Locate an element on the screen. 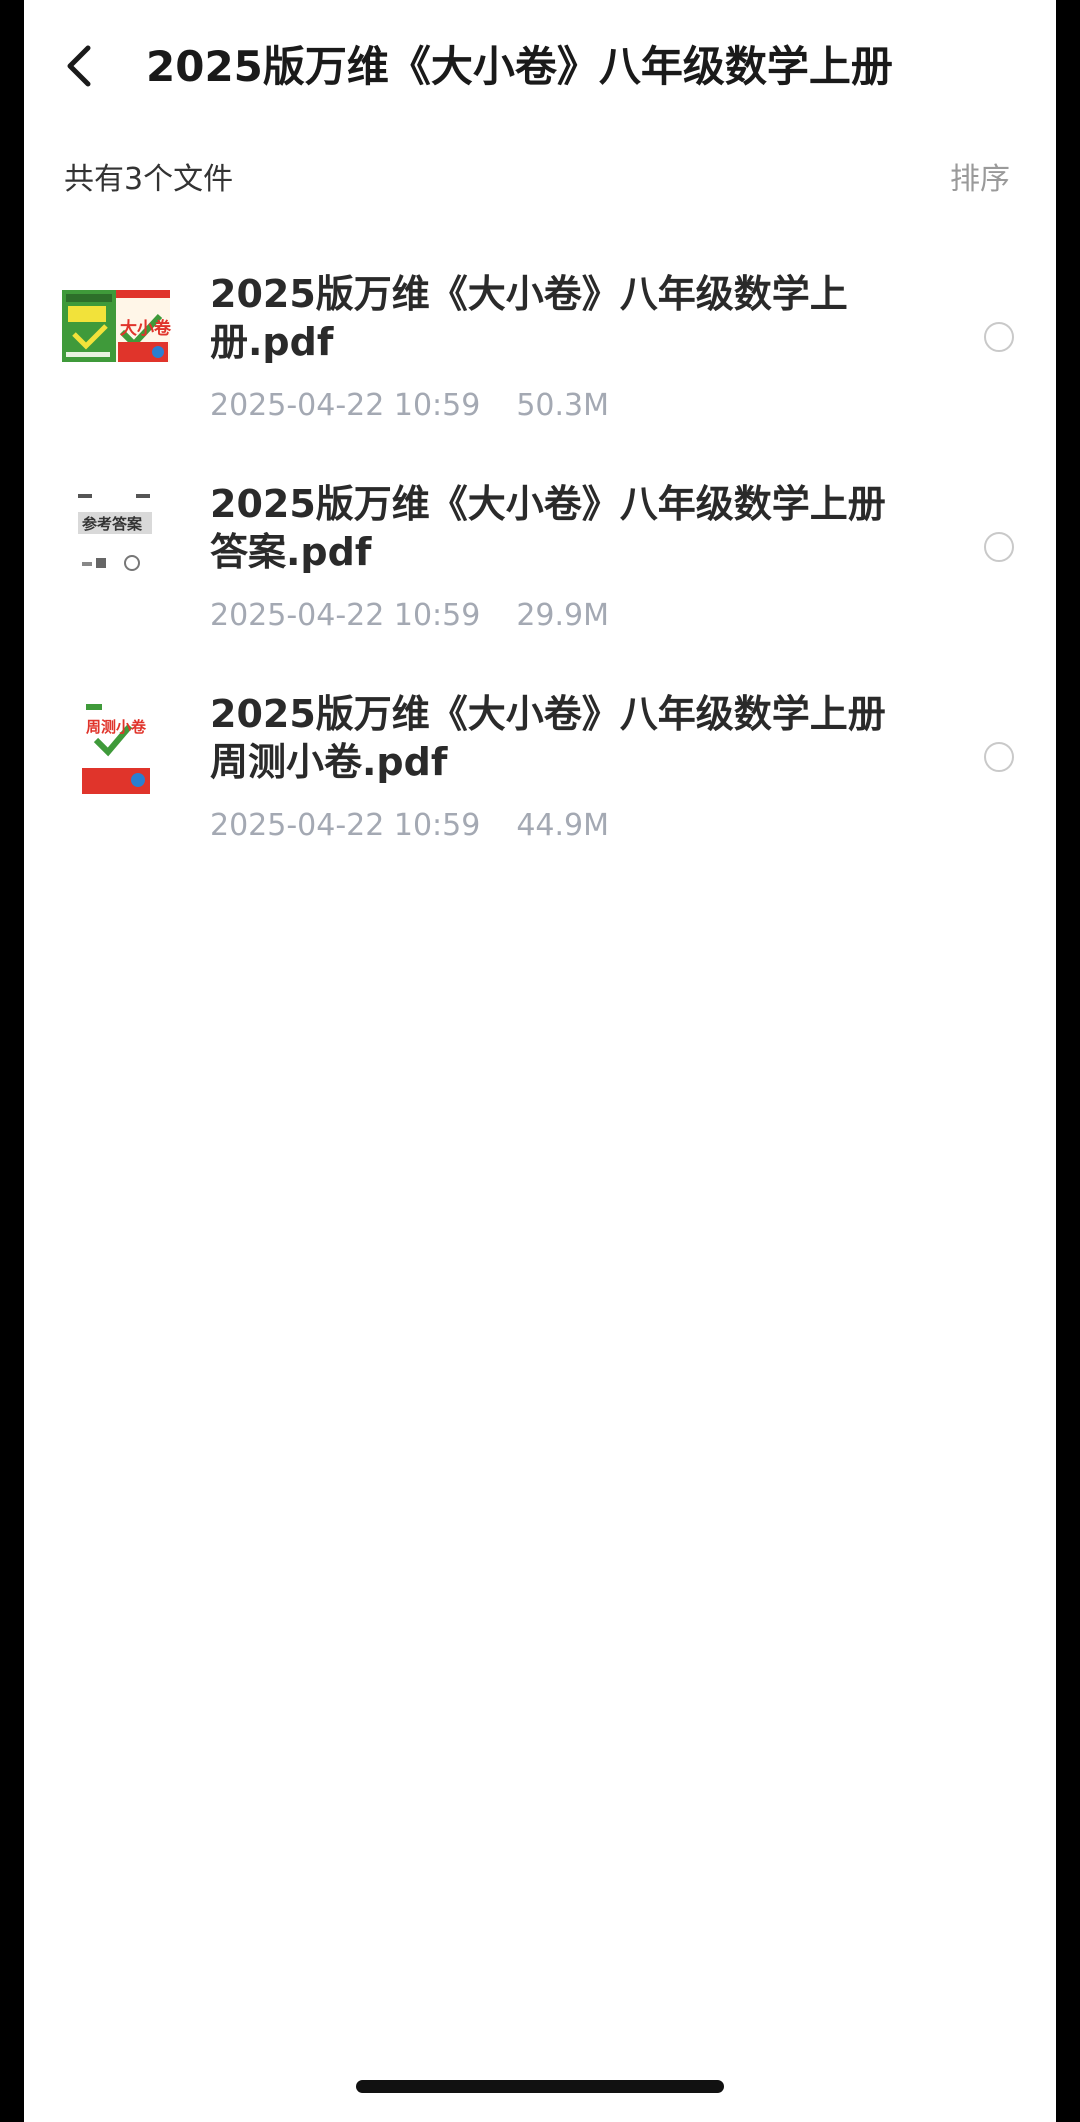 The width and height of the screenshot is (1080, 2122). file-name: 2025版万维《大小卷》八年级数学上册周测小卷.pdf is located at coordinates (548, 738).